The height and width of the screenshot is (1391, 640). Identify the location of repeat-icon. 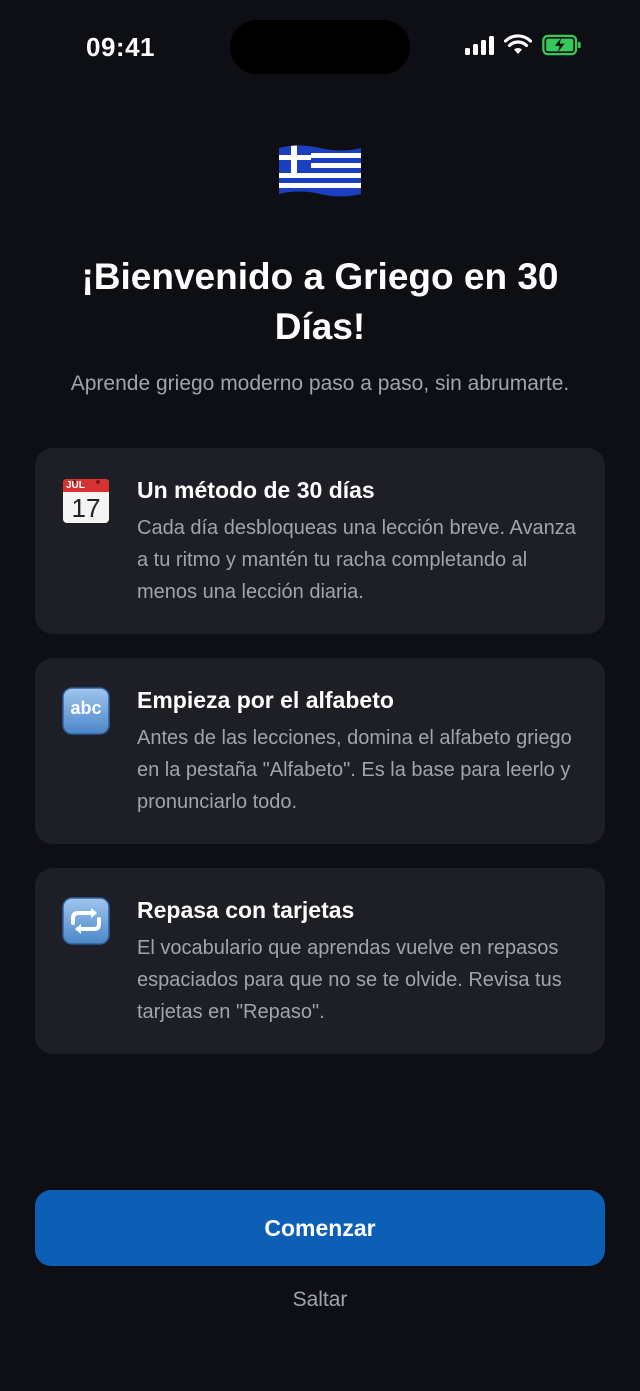
(86, 921).